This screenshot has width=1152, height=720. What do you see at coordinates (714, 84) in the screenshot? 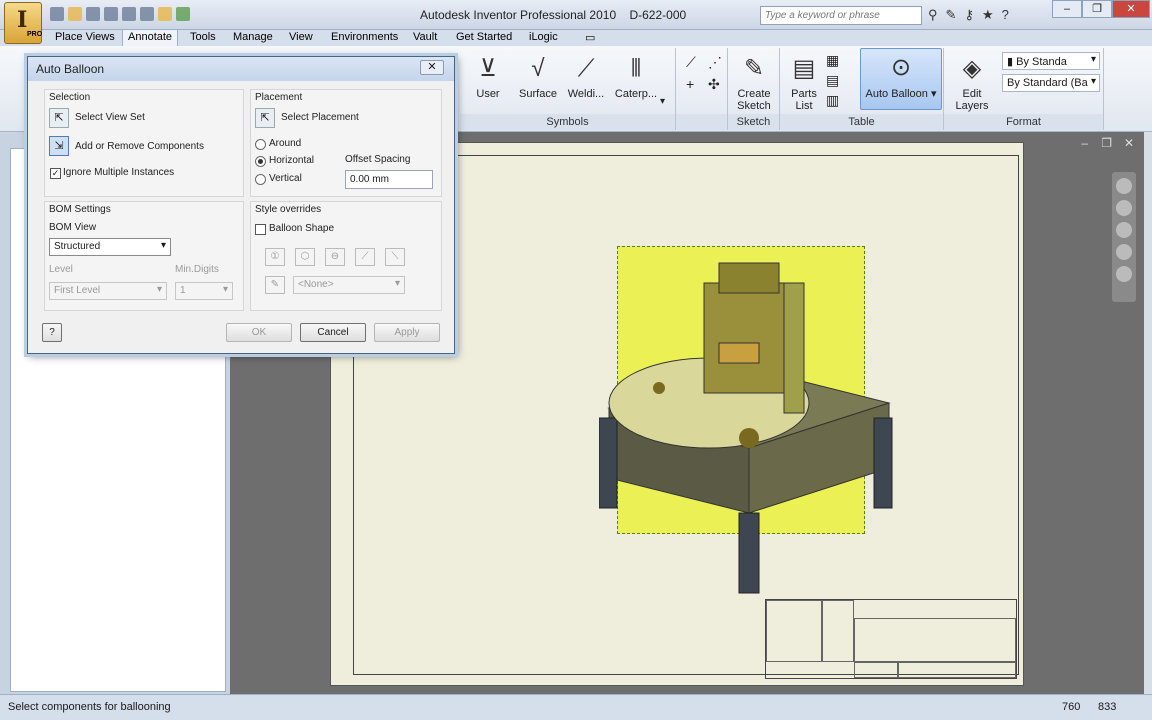
I see `centerline-icon: ✣` at bounding box center [714, 84].